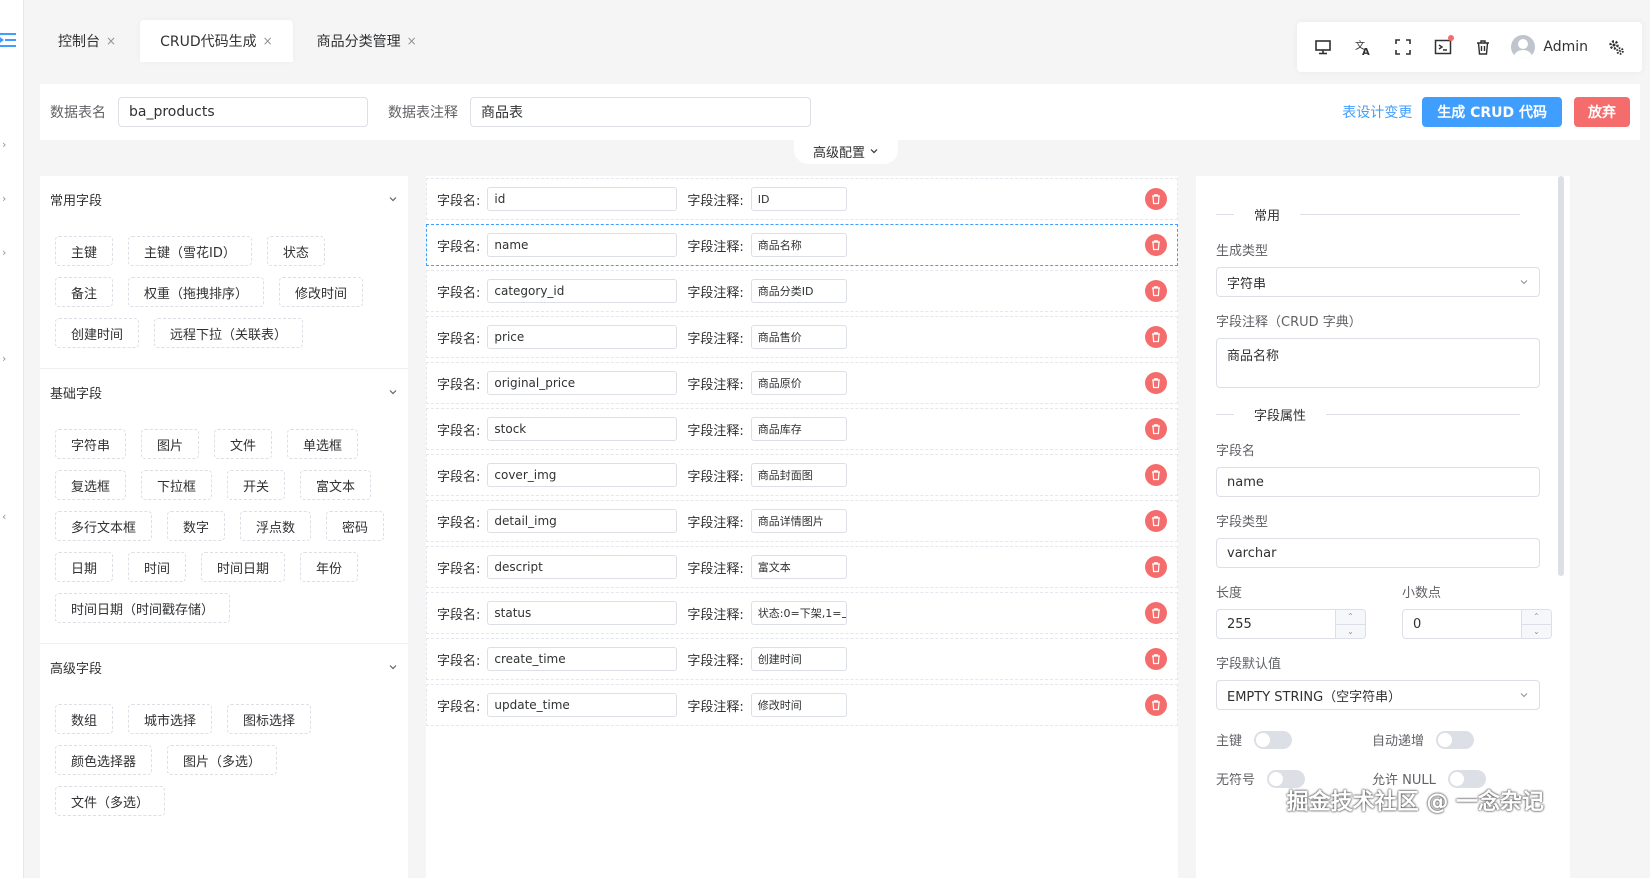 This screenshot has width=1650, height=878. I want to click on field-name-input: detail_img, so click(582, 521).